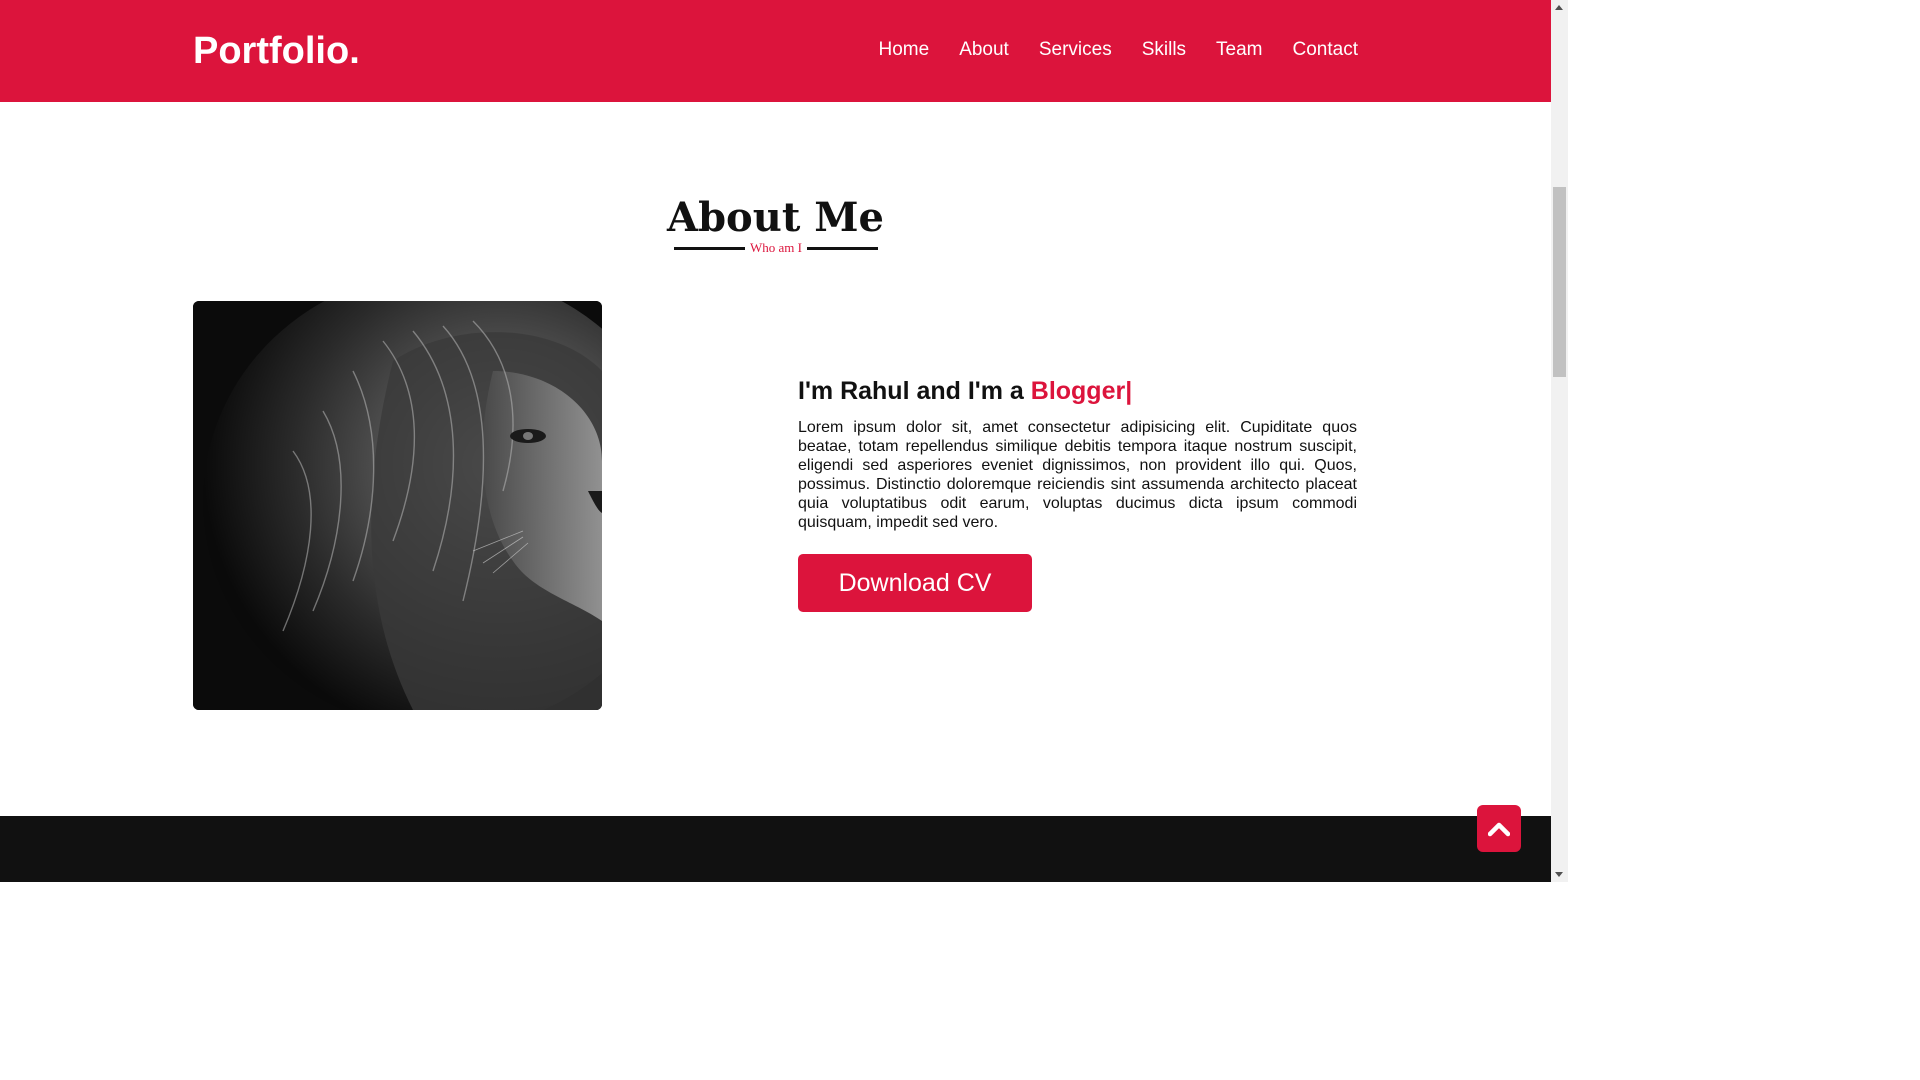 Image resolution: width=1920 pixels, height=1080 pixels. I want to click on nav-item-skills: Skills, so click(1164, 50).